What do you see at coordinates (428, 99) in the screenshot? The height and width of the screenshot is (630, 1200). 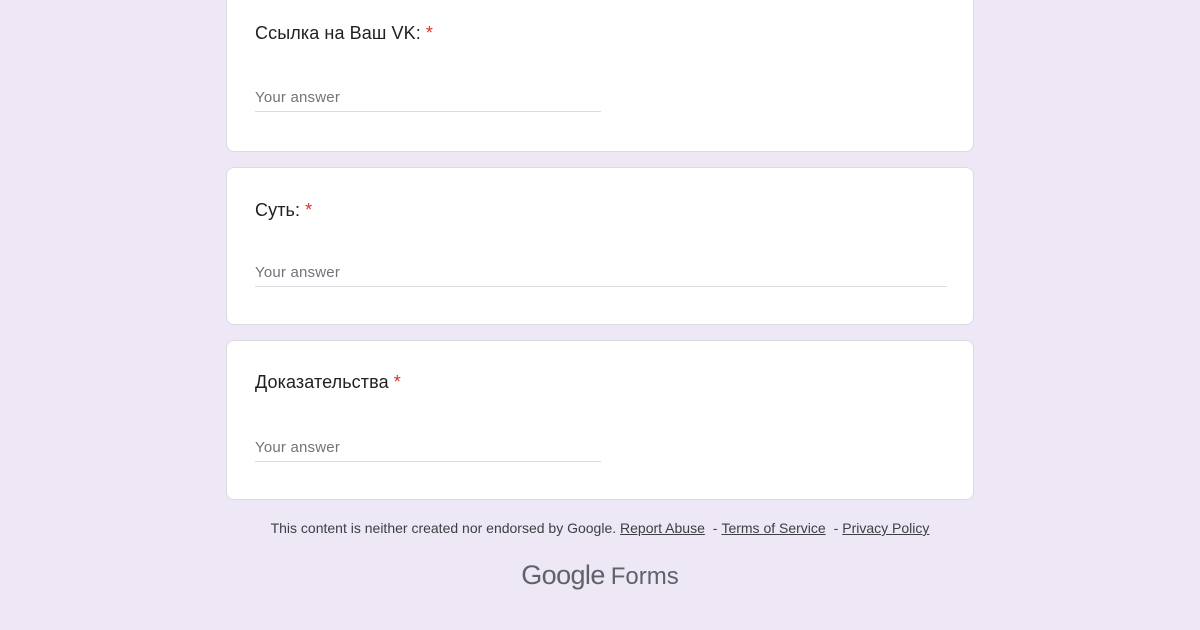 I see `vk-link-input` at bounding box center [428, 99].